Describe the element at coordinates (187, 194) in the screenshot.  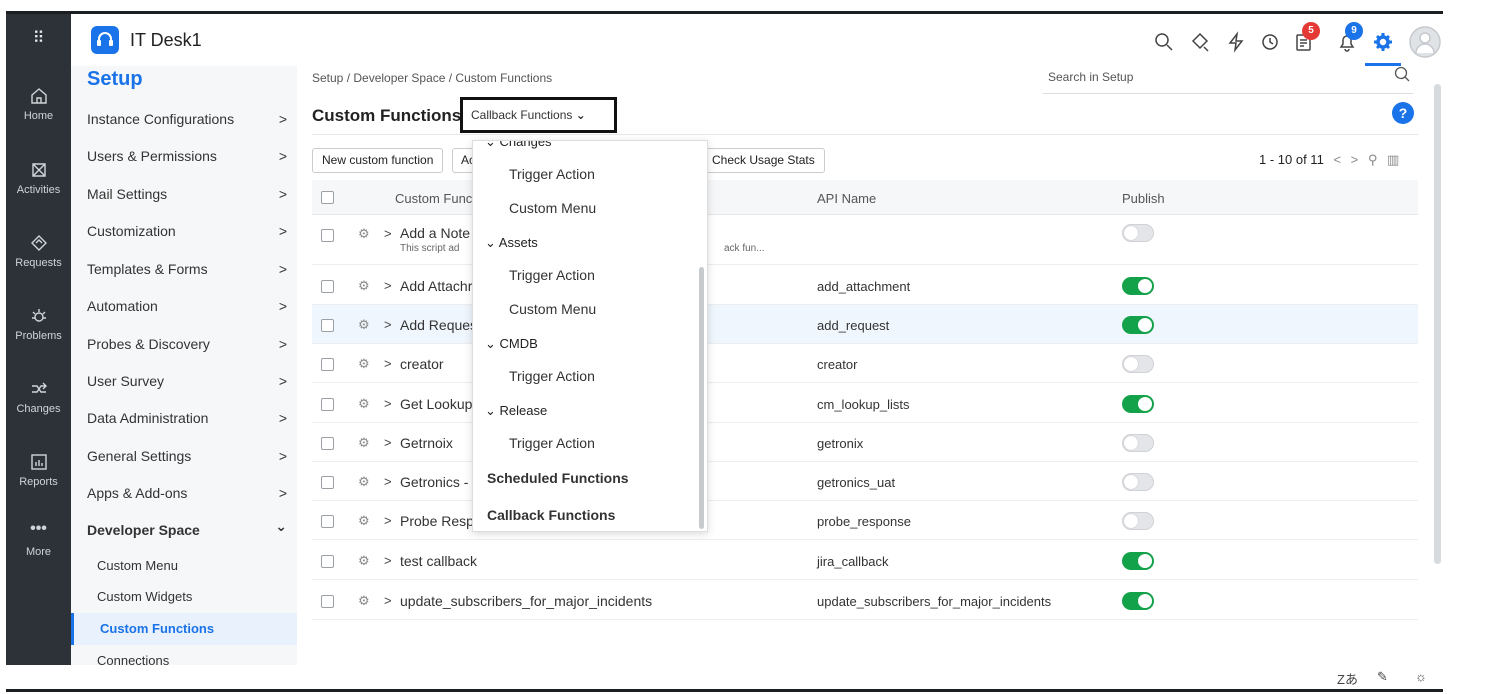
I see `sidebar-item-mail-settings: Mail Settings >` at that location.